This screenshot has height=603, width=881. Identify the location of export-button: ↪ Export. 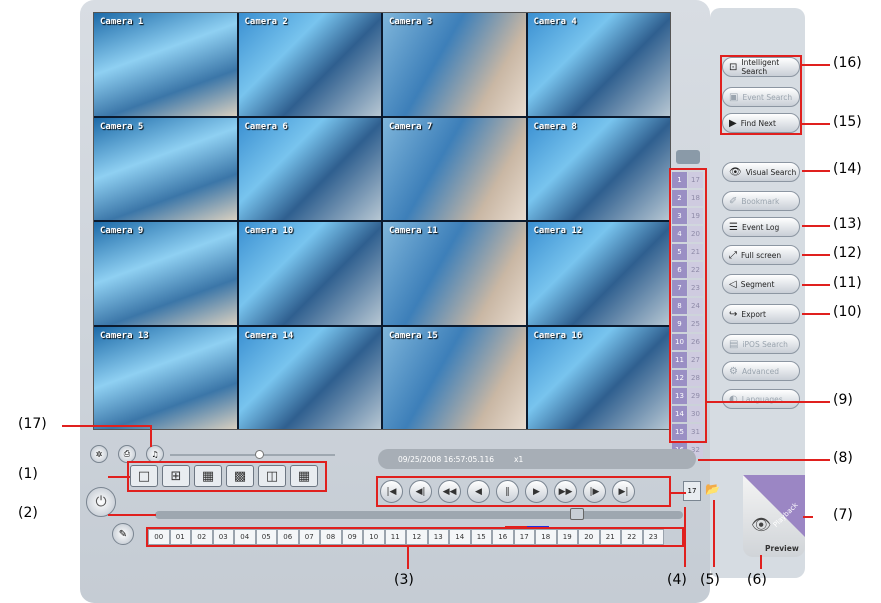
(761, 314).